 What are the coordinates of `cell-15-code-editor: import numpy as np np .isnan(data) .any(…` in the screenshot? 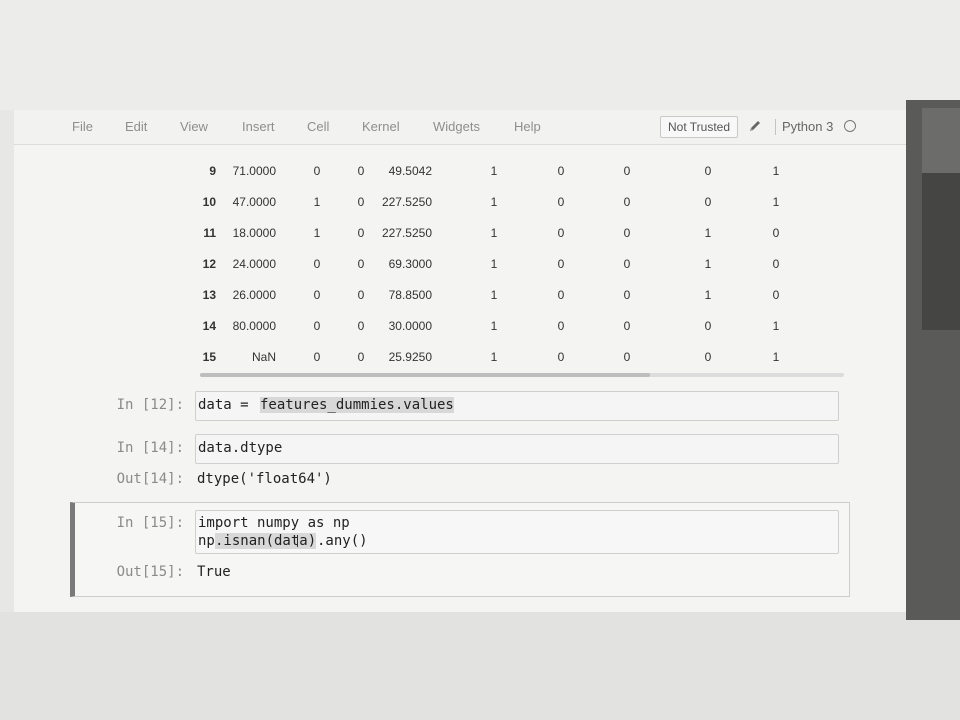 It's located at (517, 532).